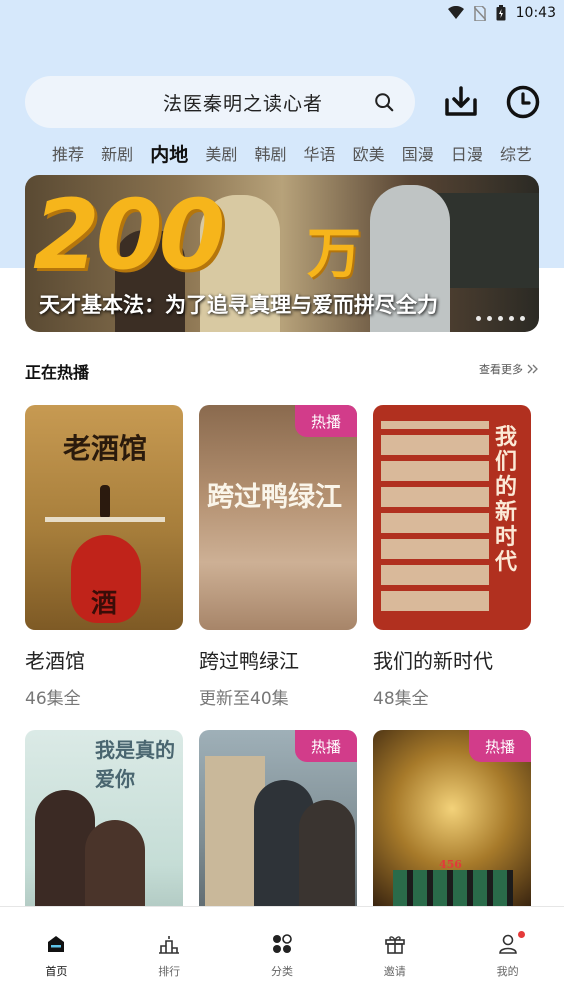 This screenshot has width=564, height=1002. What do you see at coordinates (435, 516) in the screenshot?
I see `poster-cast-grid` at bounding box center [435, 516].